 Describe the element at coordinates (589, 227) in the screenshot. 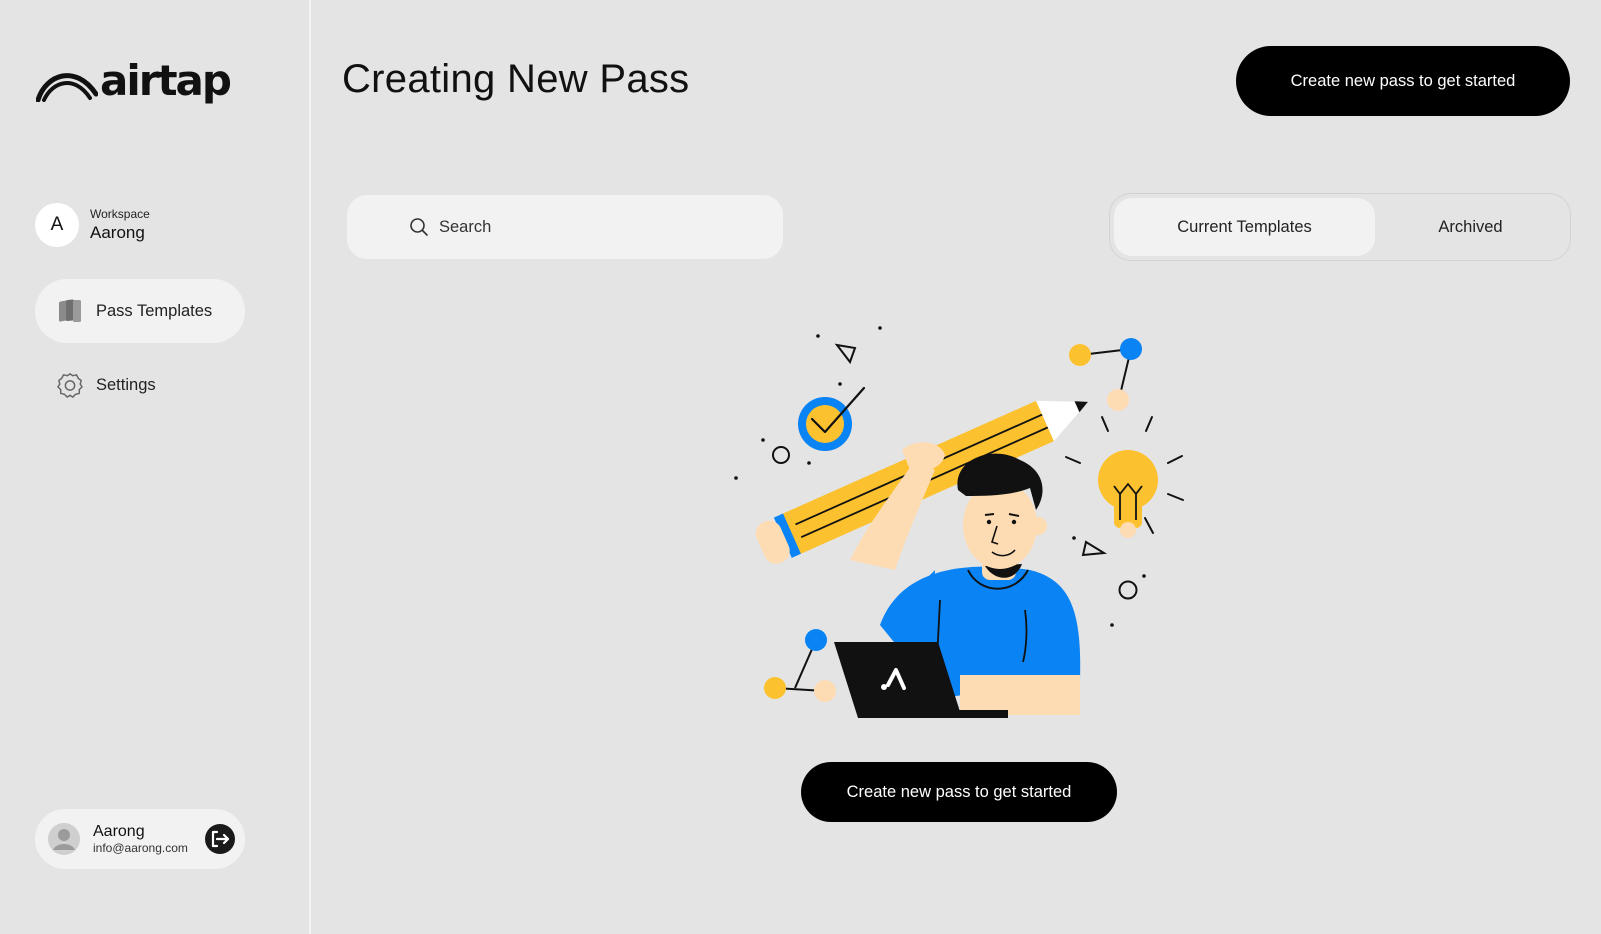

I see `search-input` at that location.